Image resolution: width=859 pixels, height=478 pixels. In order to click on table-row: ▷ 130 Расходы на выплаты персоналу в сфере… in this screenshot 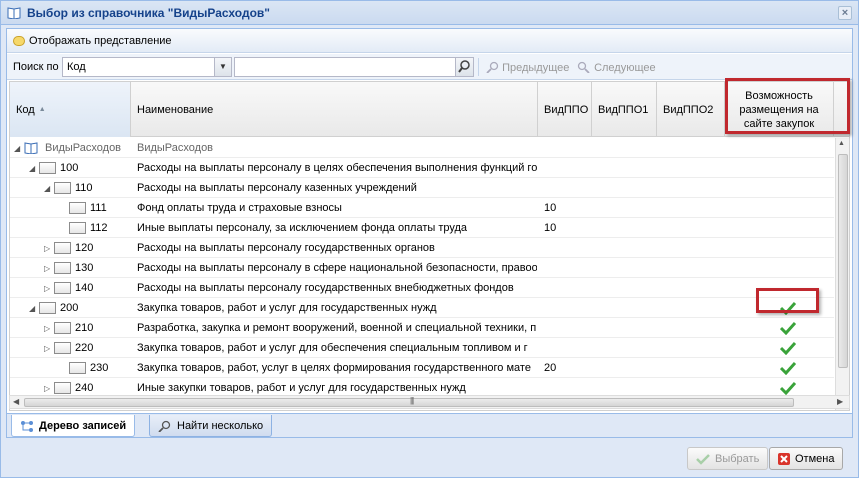, I will do `click(422, 268)`.